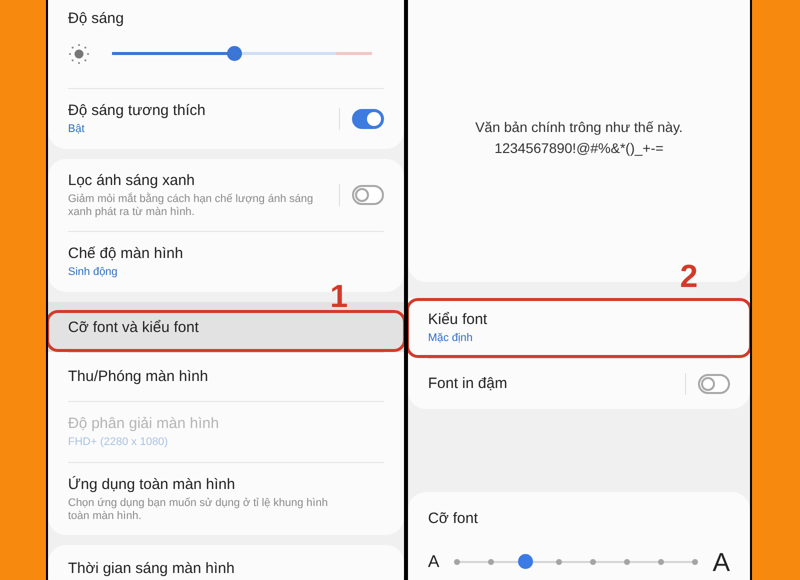 Image resolution: width=800 pixels, height=580 pixels. Describe the element at coordinates (137, 111) in the screenshot. I see `setting-title: Độ sáng tương thích` at that location.